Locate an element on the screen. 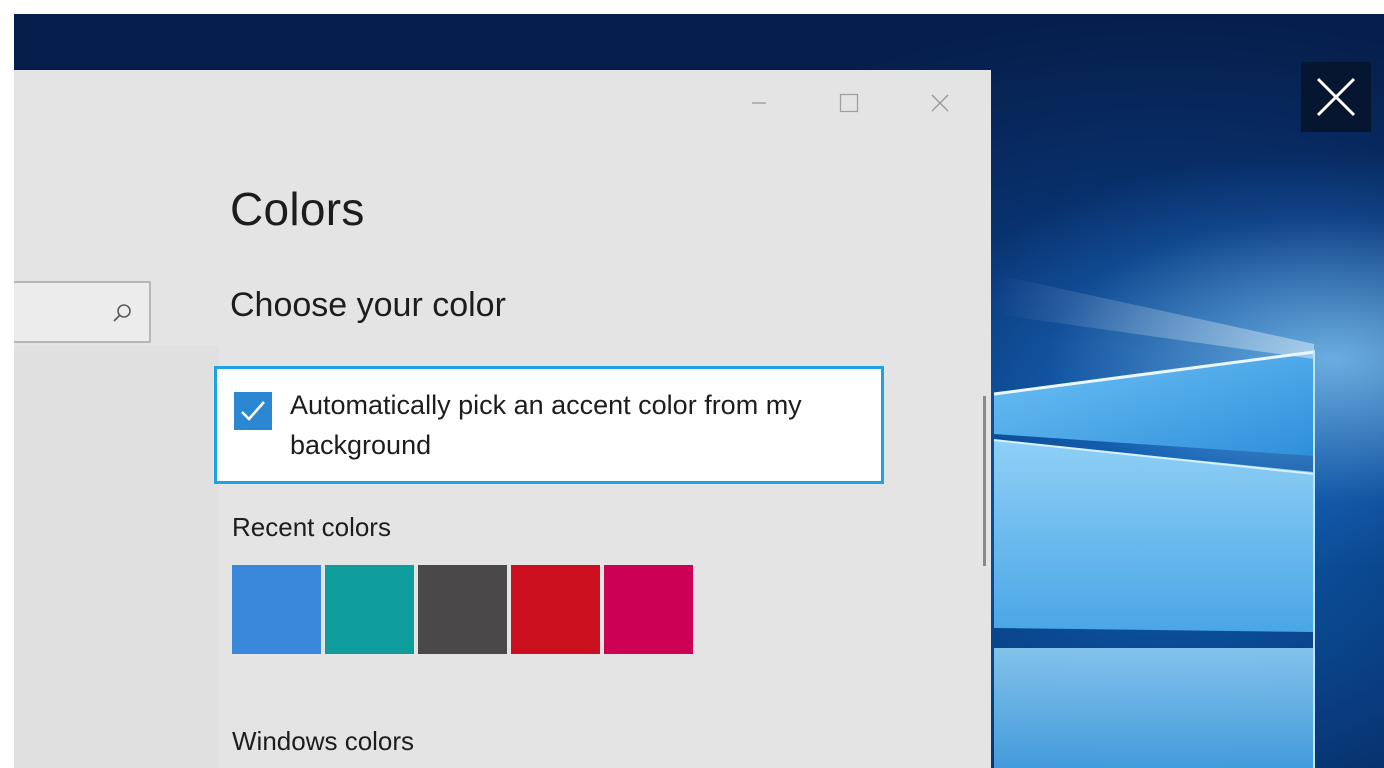 This screenshot has width=1384, height=768. close-button is located at coordinates (940, 103).